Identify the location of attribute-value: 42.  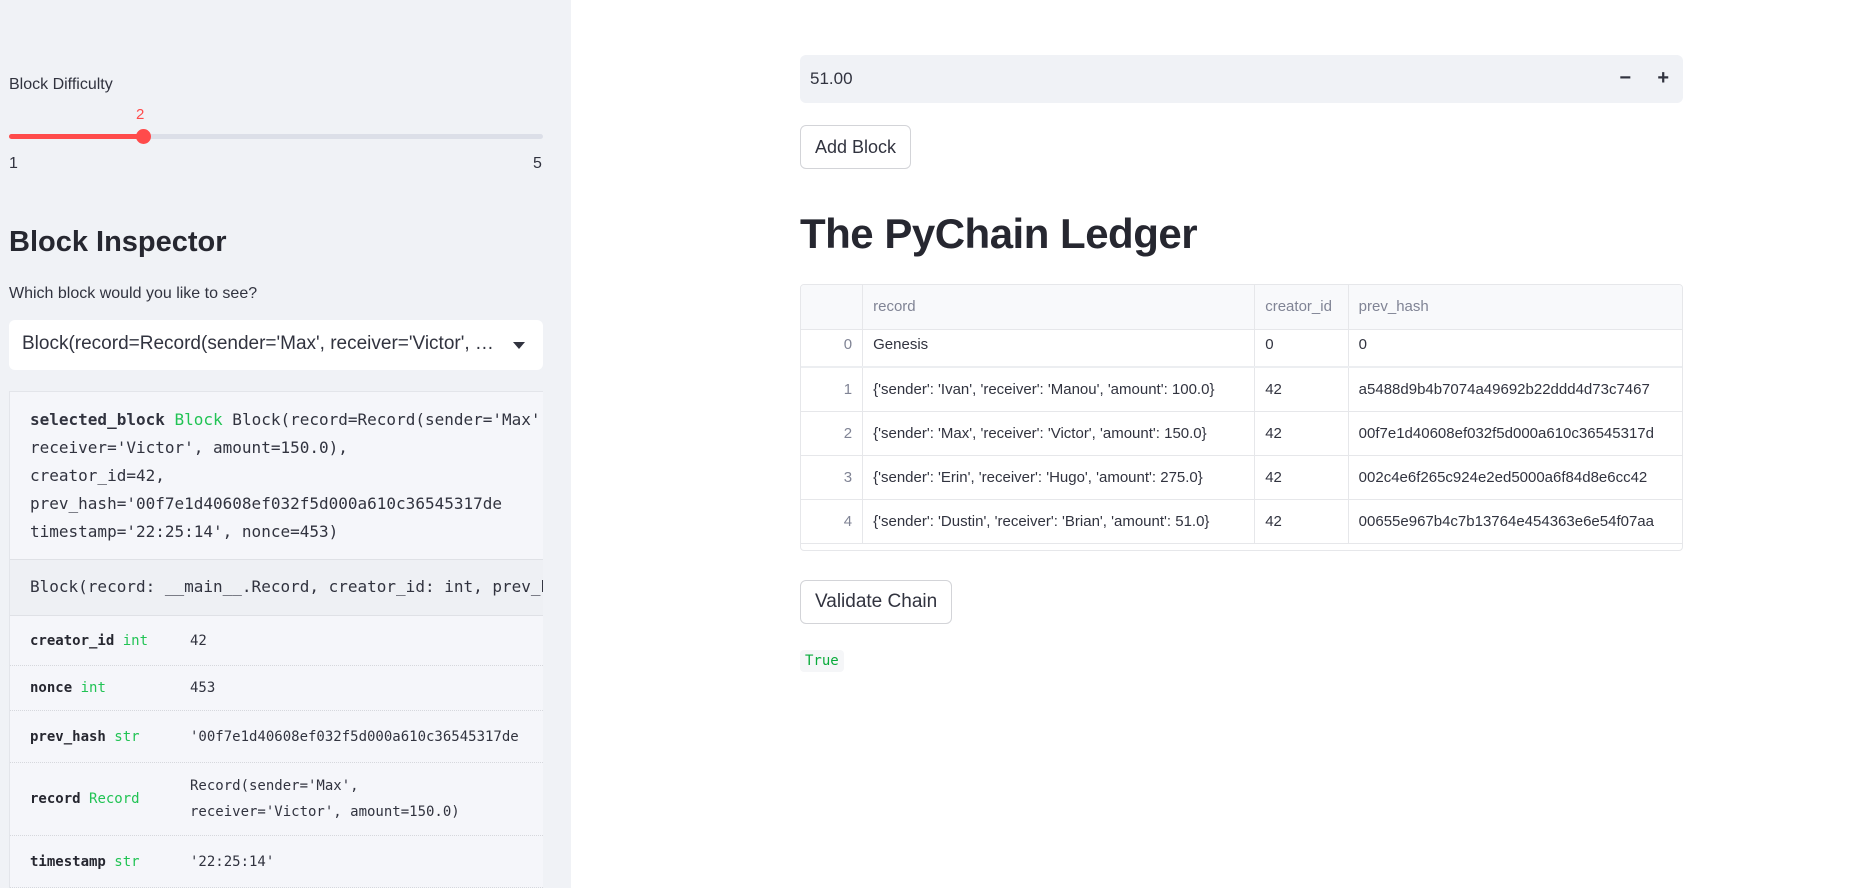
(198, 640).